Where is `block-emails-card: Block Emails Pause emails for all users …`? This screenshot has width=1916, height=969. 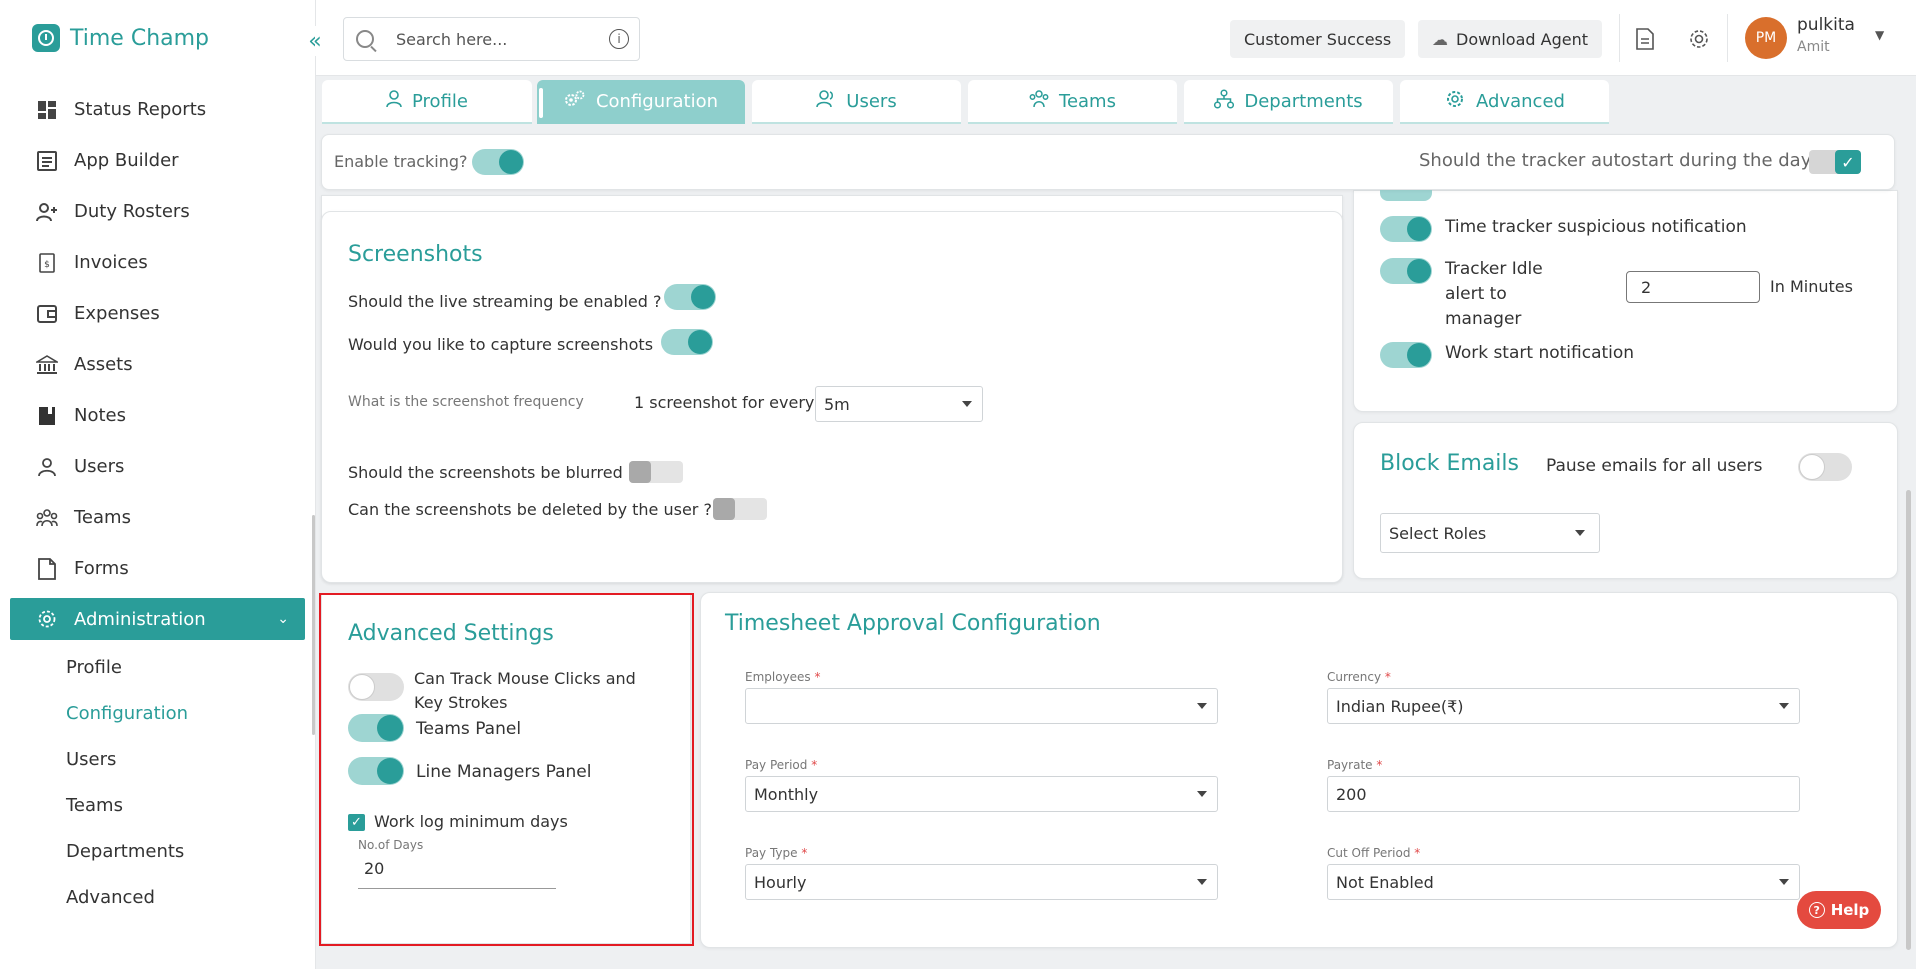
block-emails-card: Block Emails Pause emails for all users … is located at coordinates (1625, 500).